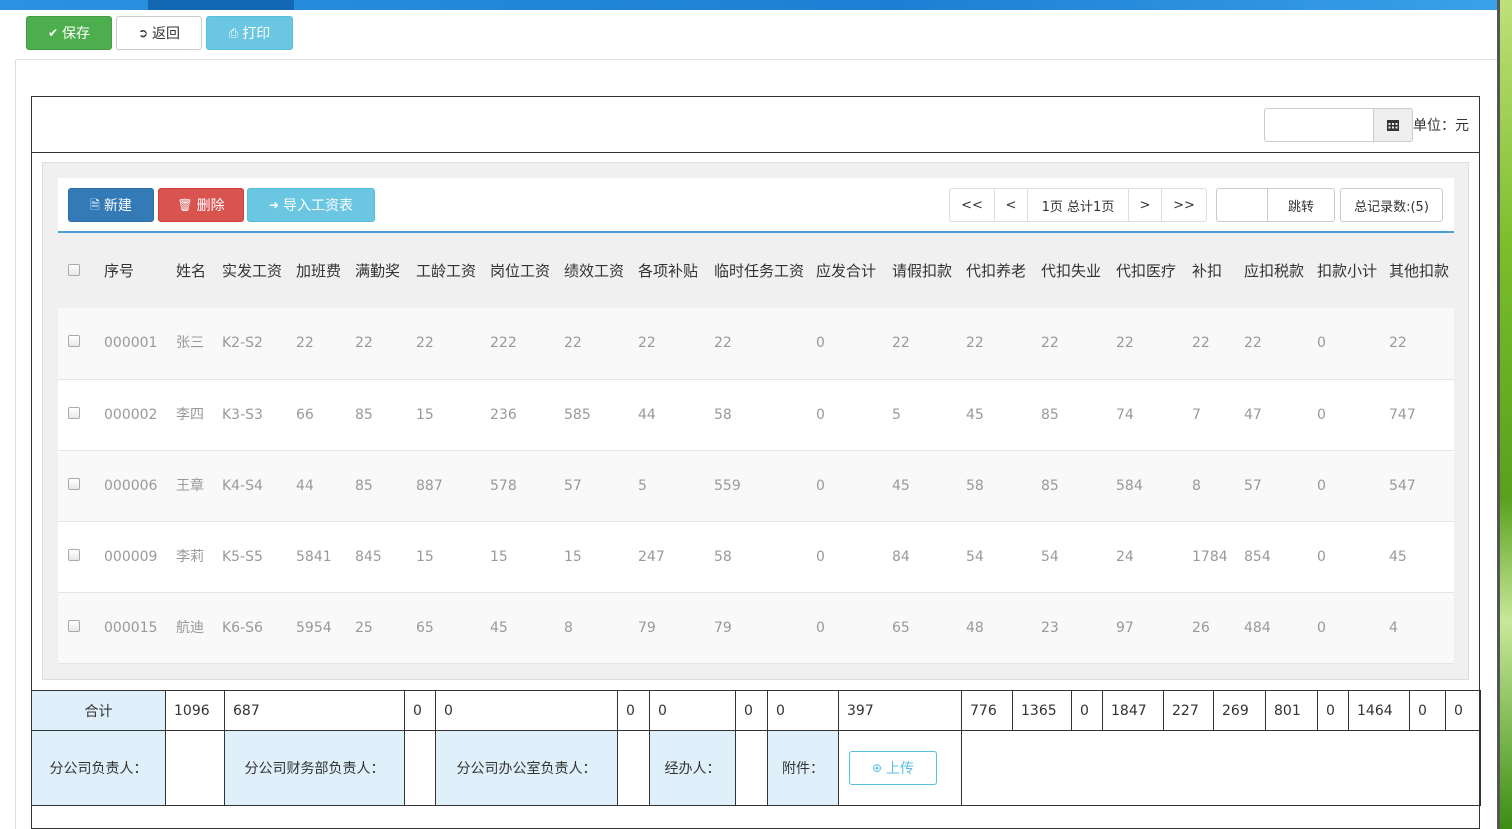 This screenshot has width=1512, height=829. What do you see at coordinates (756, 35) in the screenshot?
I see `page-toolbar: ✔ 保存 ➲ 返回 ⎙ 打印` at bounding box center [756, 35].